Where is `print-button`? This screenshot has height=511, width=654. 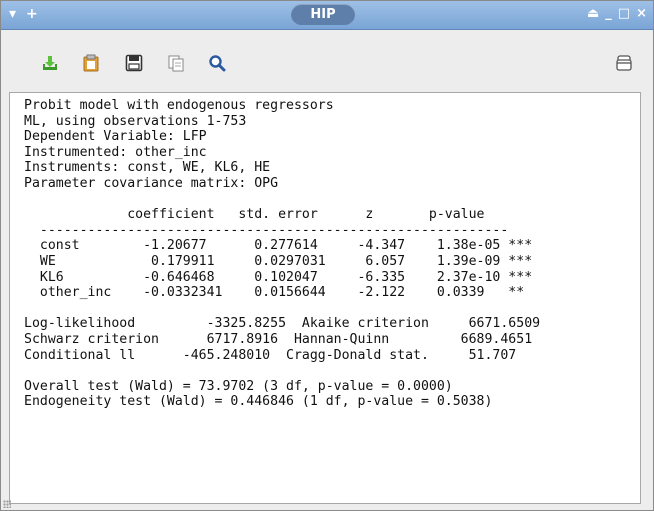
print-button is located at coordinates (176, 63).